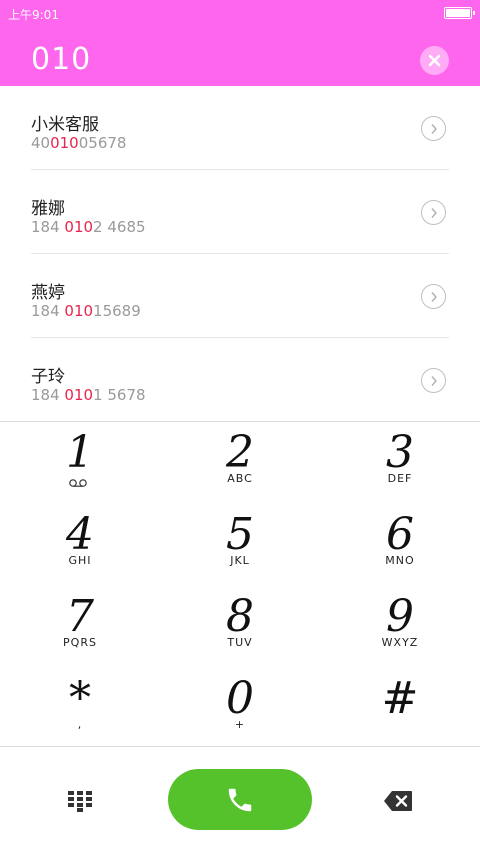  What do you see at coordinates (80, 616) in the screenshot?
I see `key-digit: 7` at bounding box center [80, 616].